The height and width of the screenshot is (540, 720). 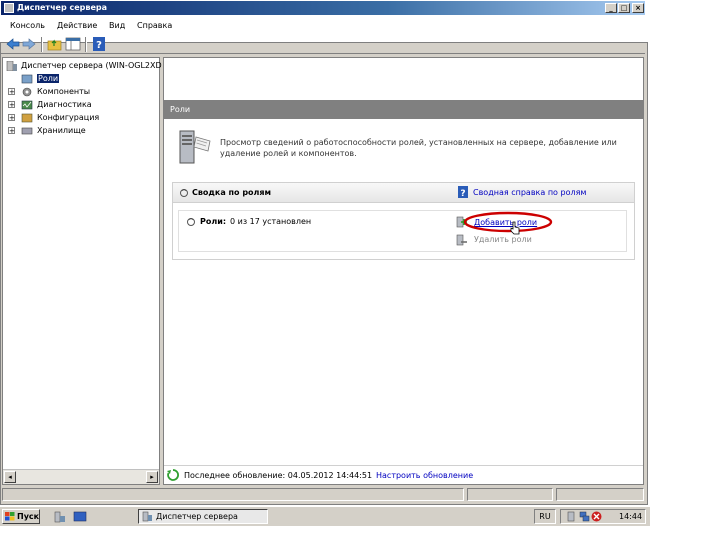 What do you see at coordinates (323, 8) in the screenshot?
I see `title-bar: Диспетчер сервера _ □ ×` at bounding box center [323, 8].